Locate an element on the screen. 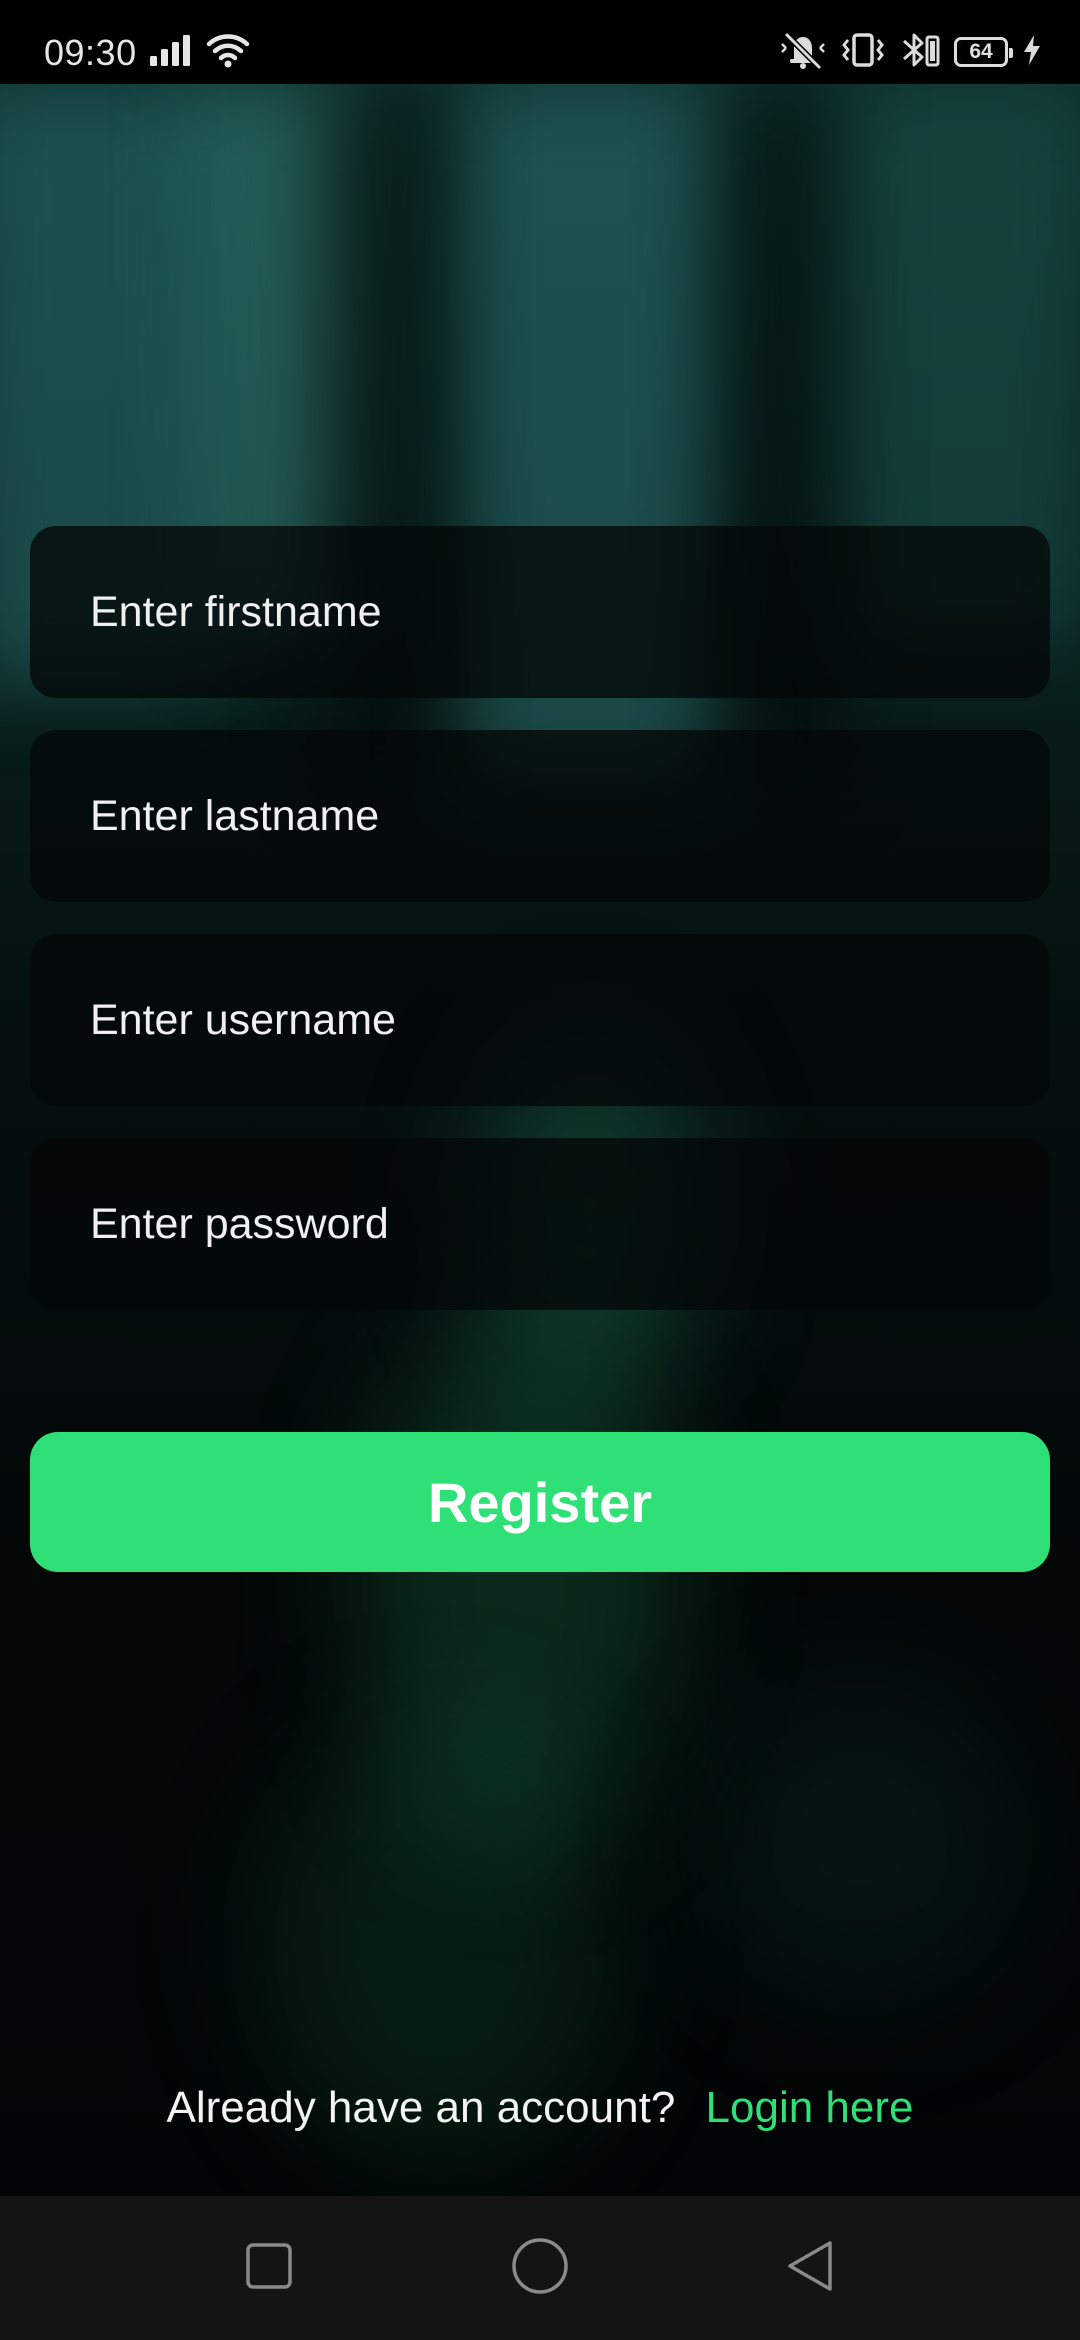 This screenshot has width=1080, height=2340. login-prompt-row: Already have an account? Login here is located at coordinates (540, 2108).